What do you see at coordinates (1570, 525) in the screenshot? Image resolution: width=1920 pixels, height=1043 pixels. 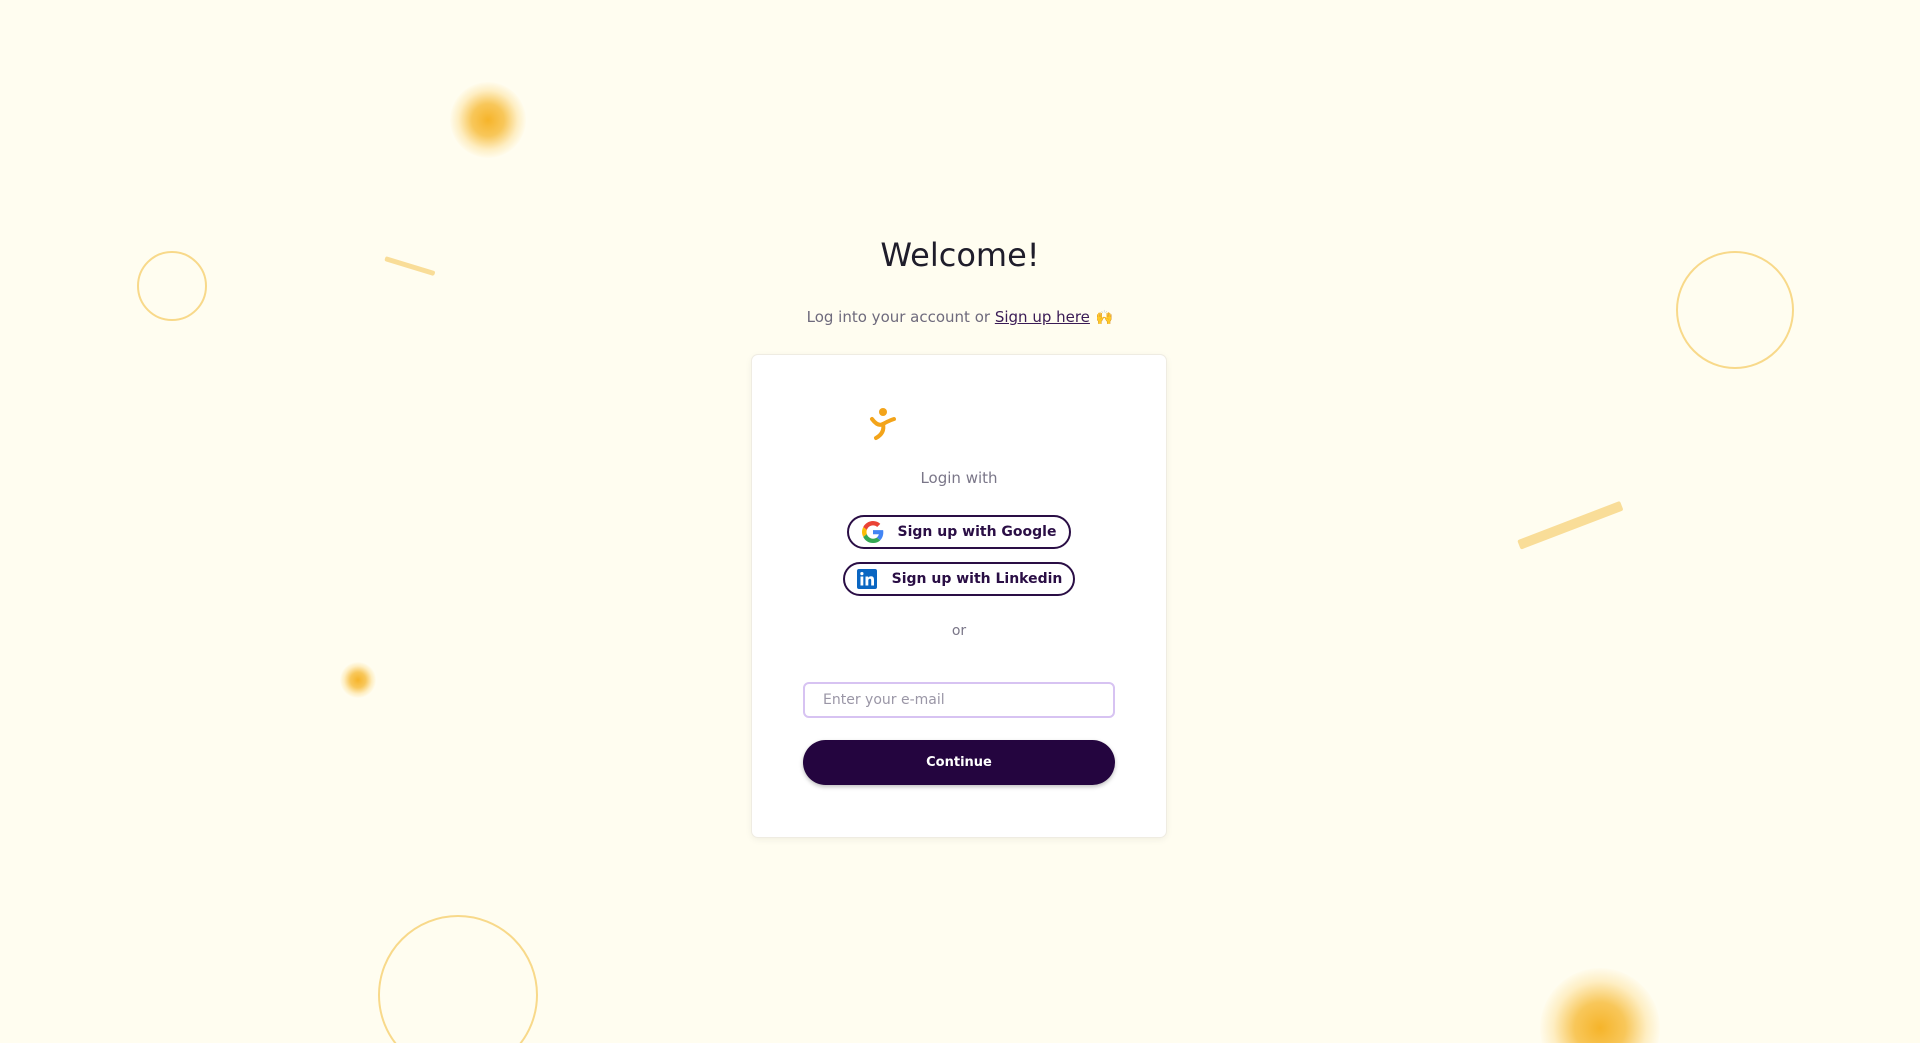 I see `bar-decoration` at bounding box center [1570, 525].